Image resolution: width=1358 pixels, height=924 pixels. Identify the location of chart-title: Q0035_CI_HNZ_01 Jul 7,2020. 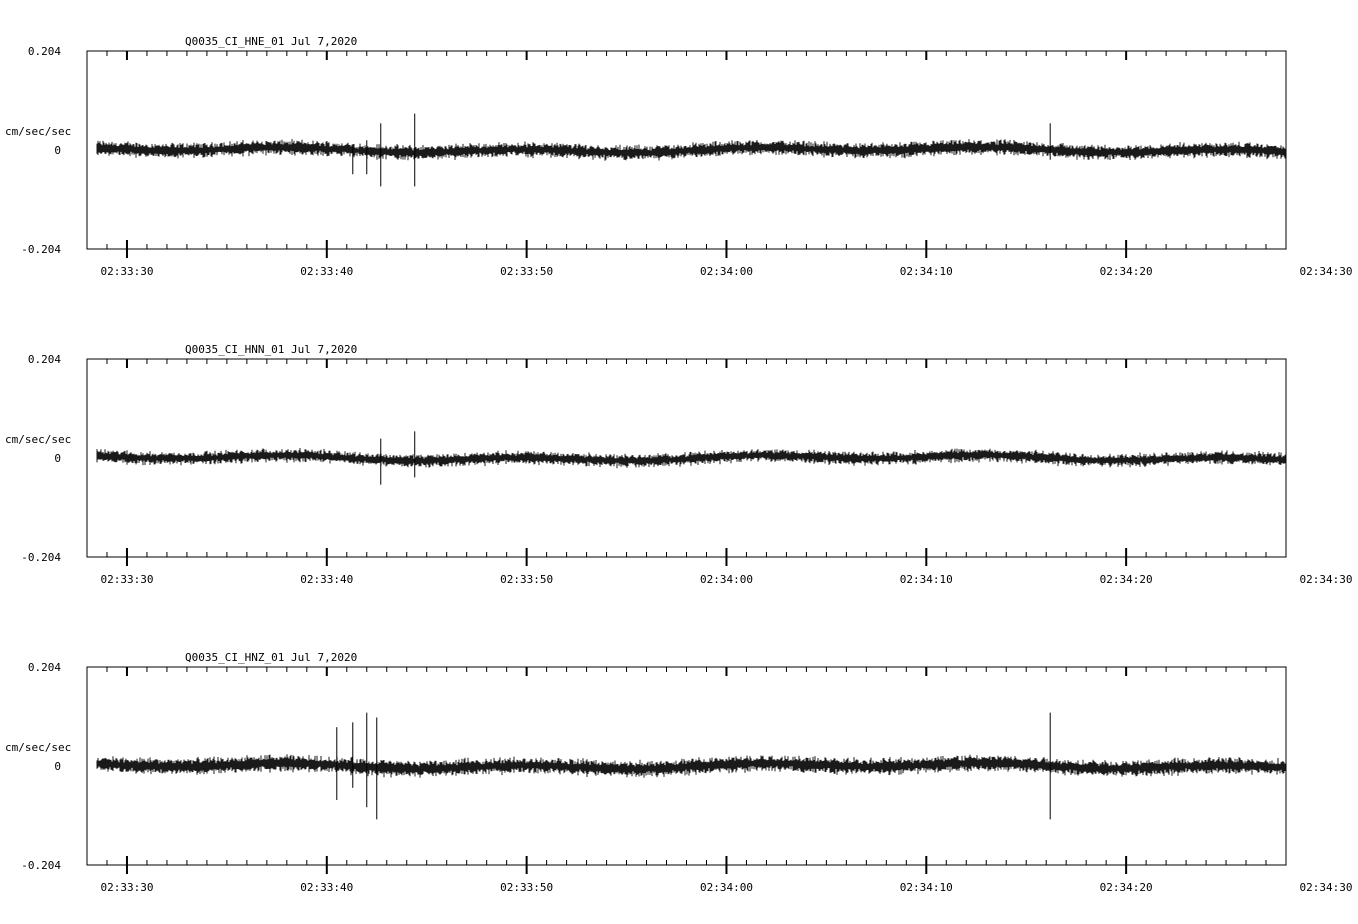
(271, 657).